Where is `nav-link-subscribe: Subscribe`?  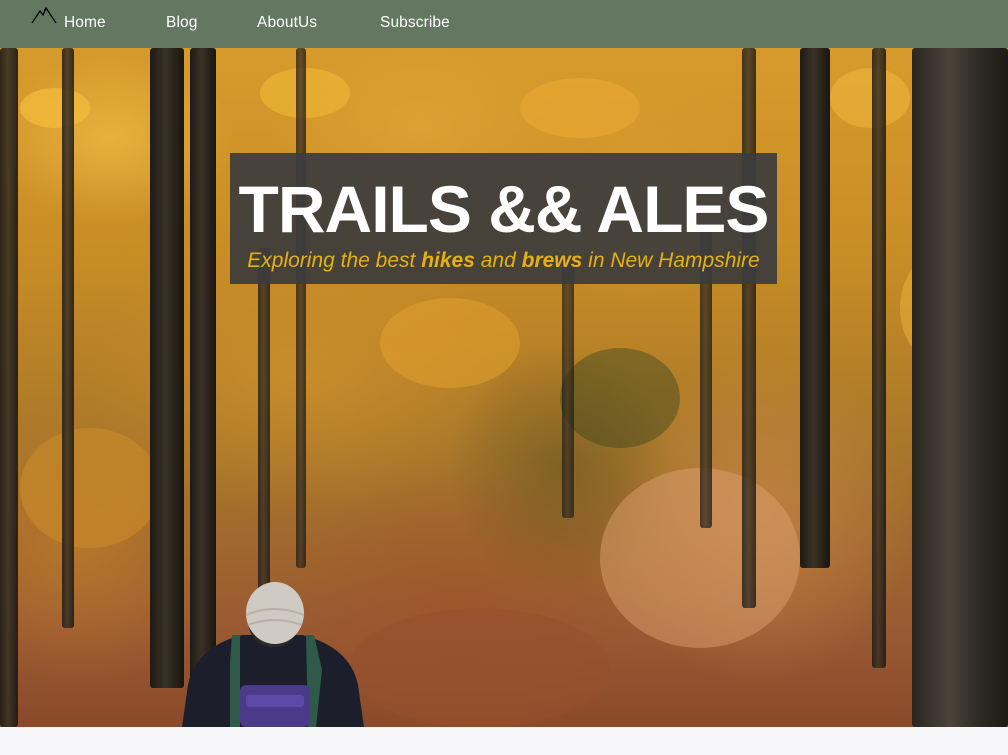
nav-link-subscribe: Subscribe is located at coordinates (415, 23).